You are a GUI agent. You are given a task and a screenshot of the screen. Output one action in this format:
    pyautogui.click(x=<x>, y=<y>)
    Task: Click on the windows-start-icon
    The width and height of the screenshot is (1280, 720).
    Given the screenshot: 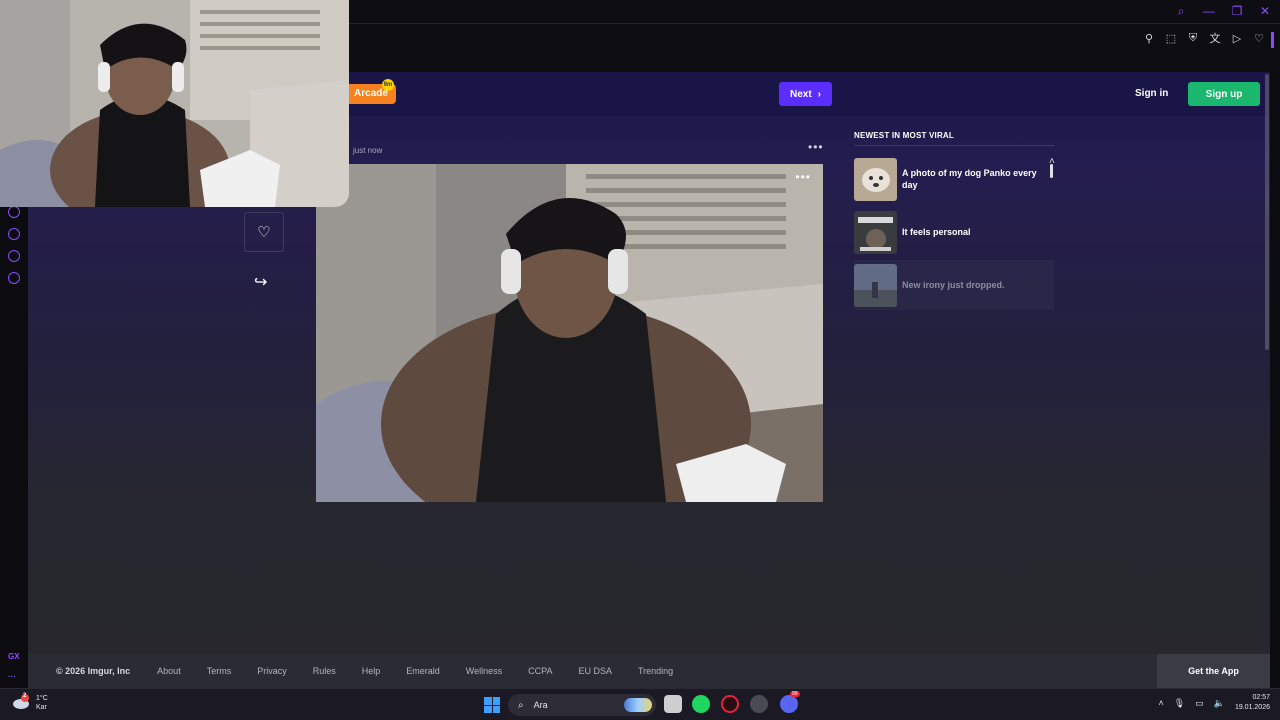 What is the action you would take?
    pyautogui.click(x=492, y=705)
    